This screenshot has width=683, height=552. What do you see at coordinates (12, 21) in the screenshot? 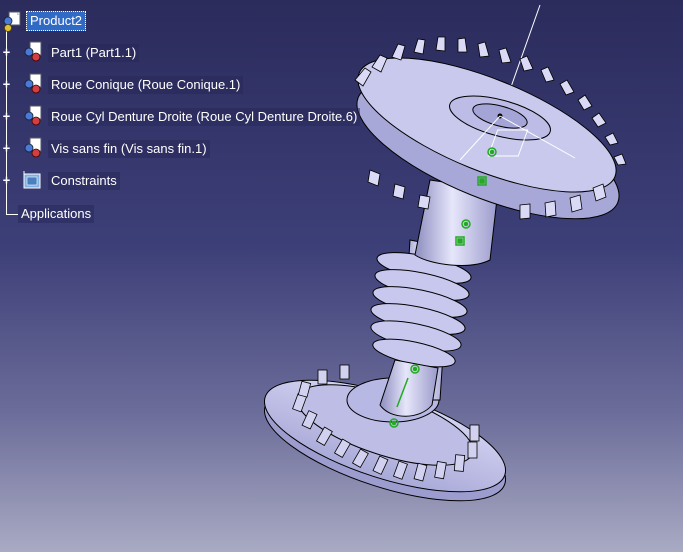
I see `product-icon` at bounding box center [12, 21].